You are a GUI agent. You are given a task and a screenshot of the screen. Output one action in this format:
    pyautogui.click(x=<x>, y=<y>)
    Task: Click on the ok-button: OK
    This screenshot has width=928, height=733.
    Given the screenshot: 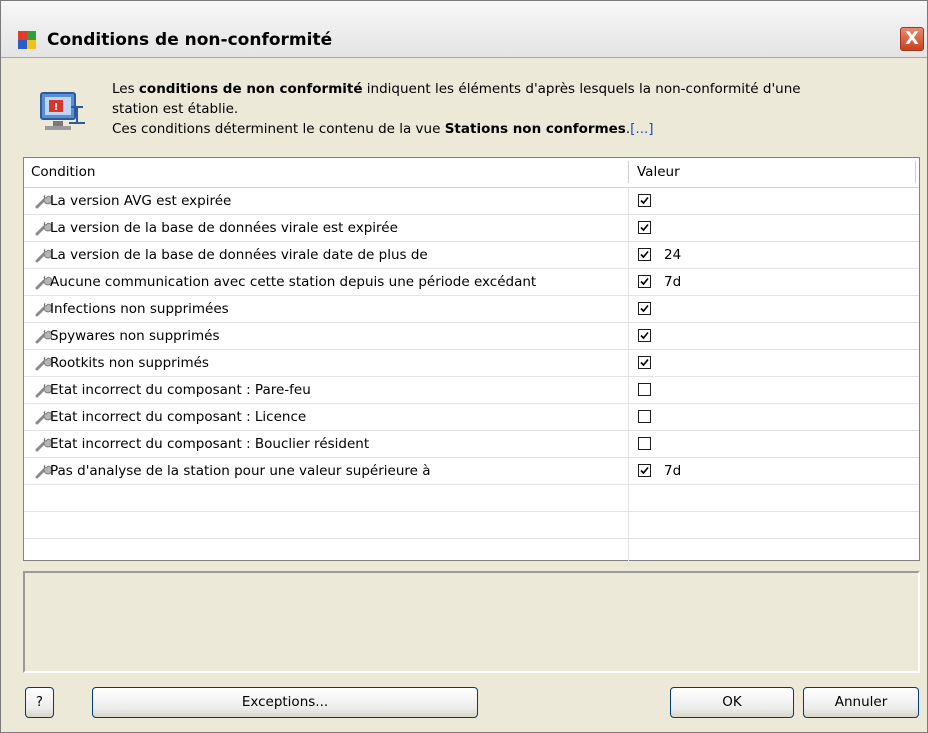 What is the action you would take?
    pyautogui.click(x=732, y=702)
    